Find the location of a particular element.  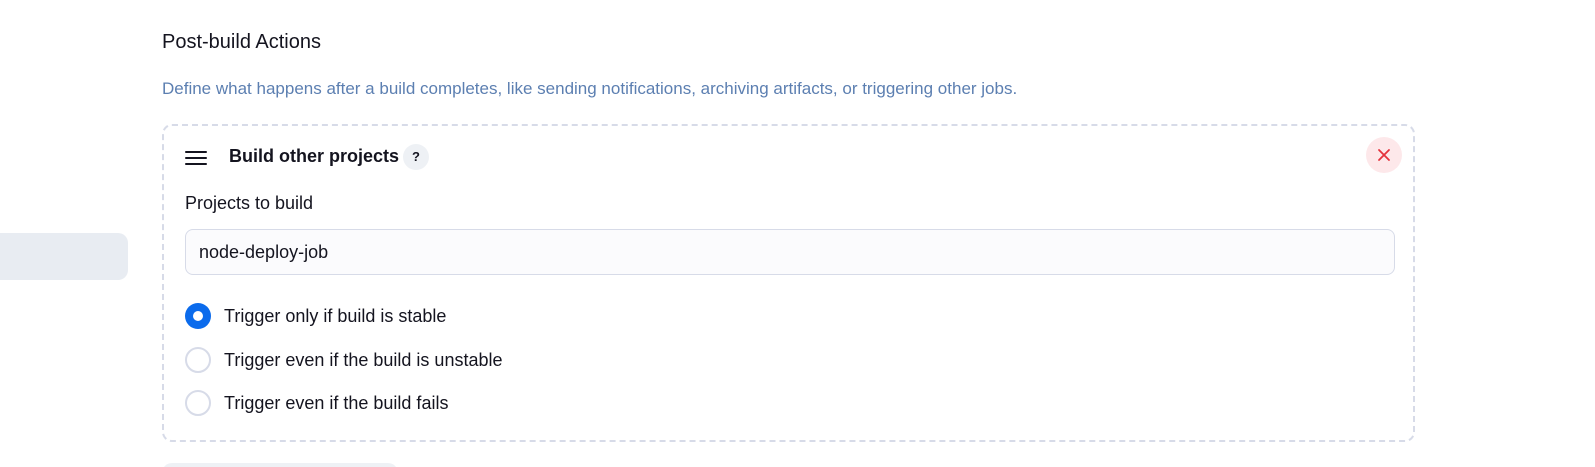

radio-option-unstable: Trigger even if the build is unstable is located at coordinates (344, 360).